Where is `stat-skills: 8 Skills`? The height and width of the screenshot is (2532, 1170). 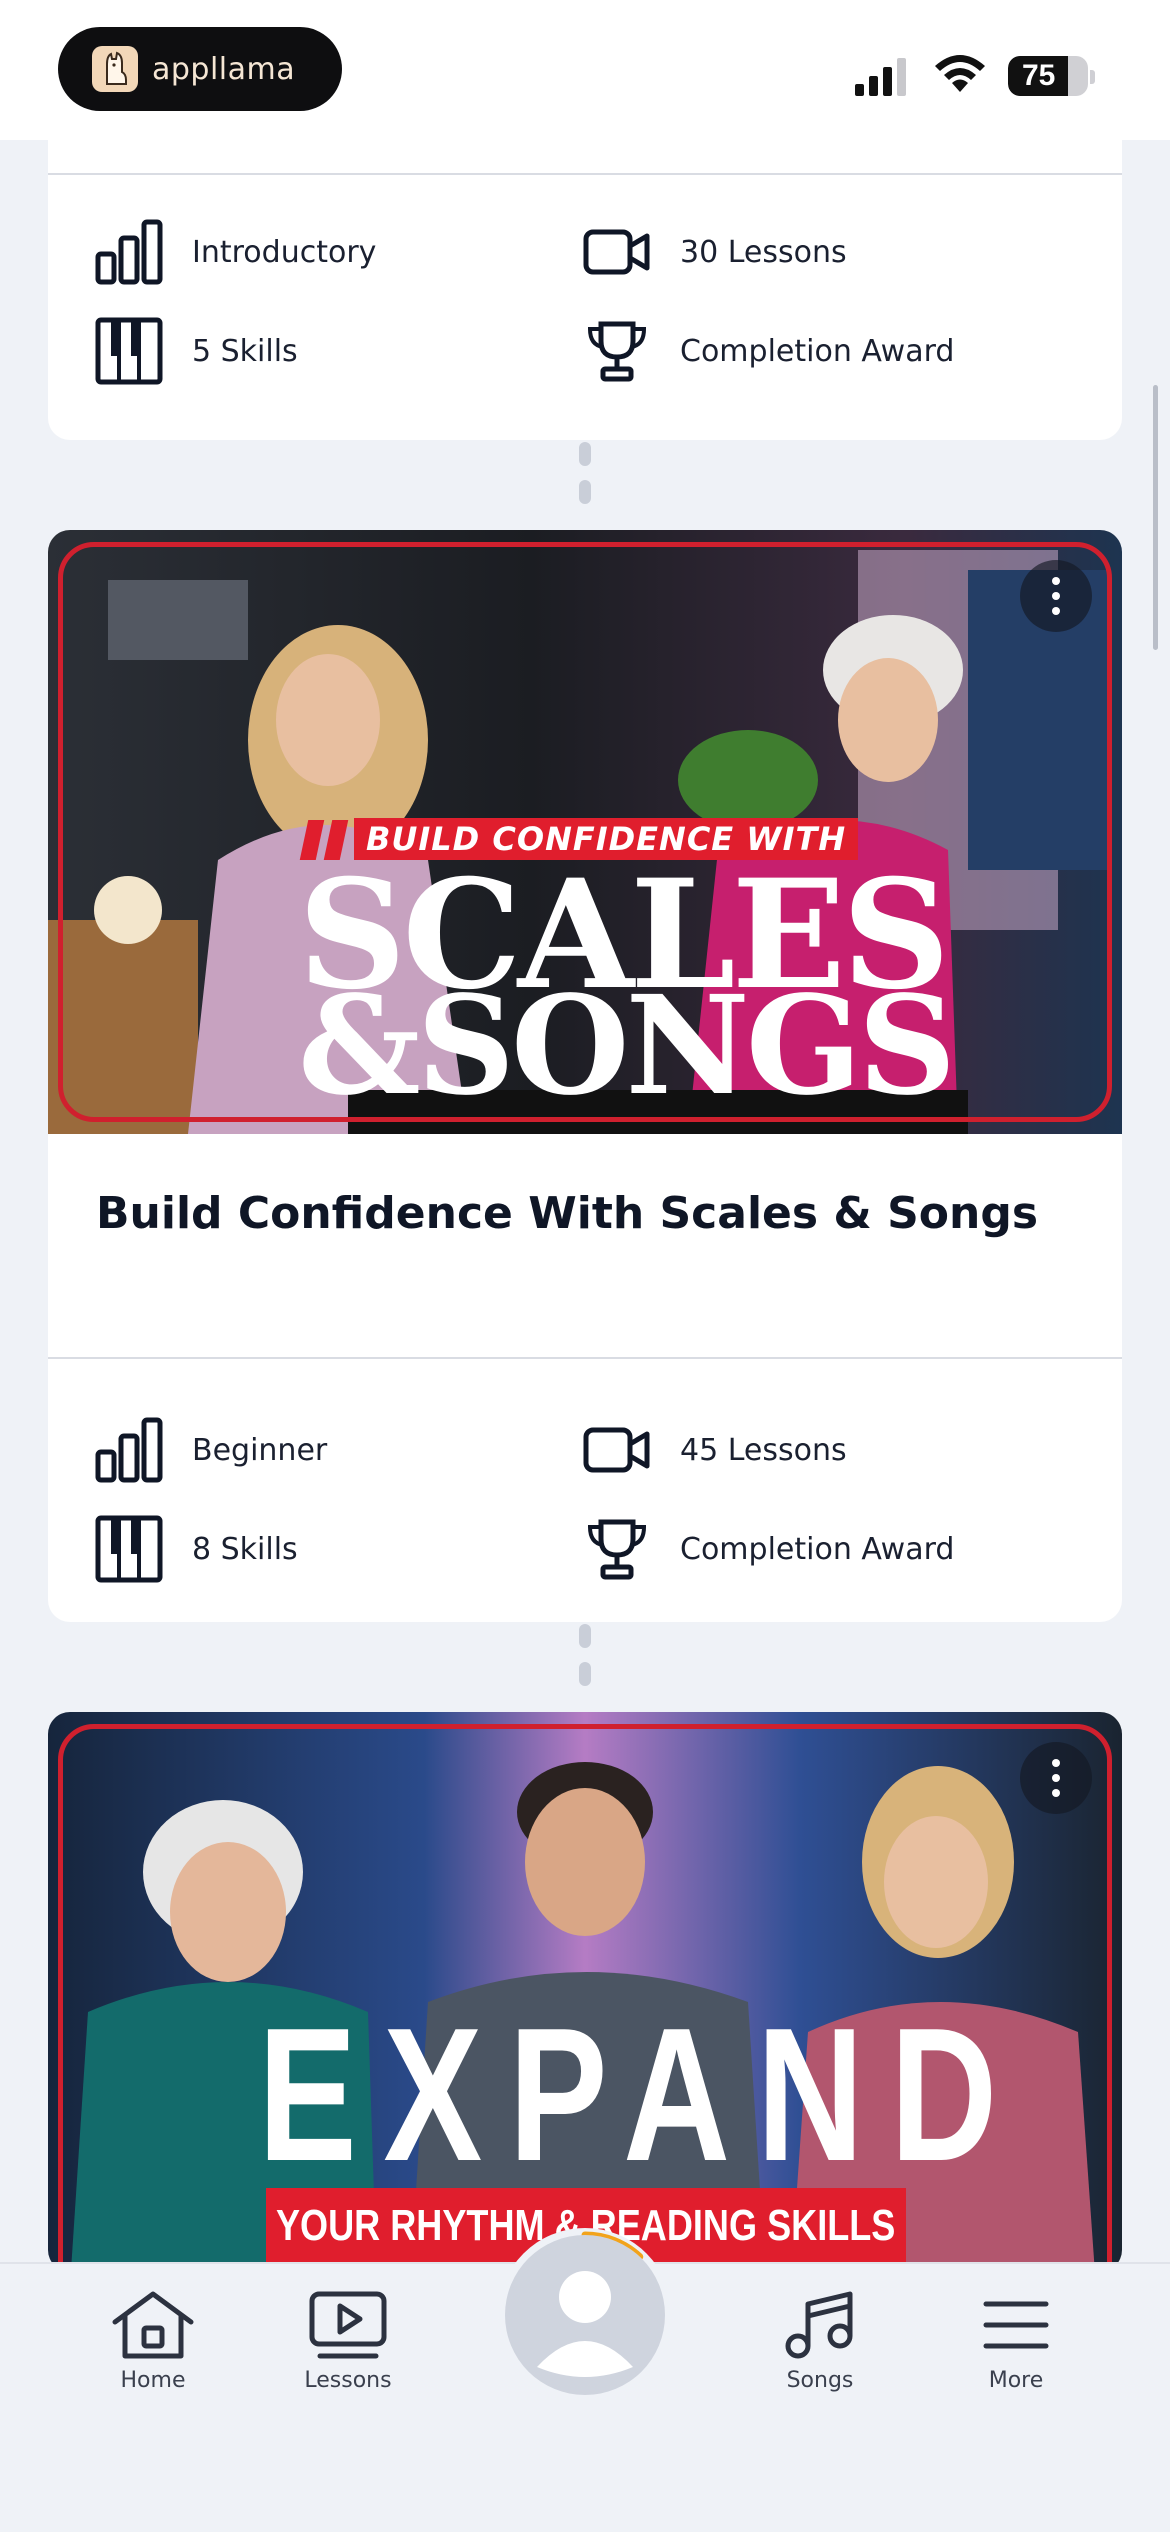
stat-skills: 8 Skills is located at coordinates (196, 1549).